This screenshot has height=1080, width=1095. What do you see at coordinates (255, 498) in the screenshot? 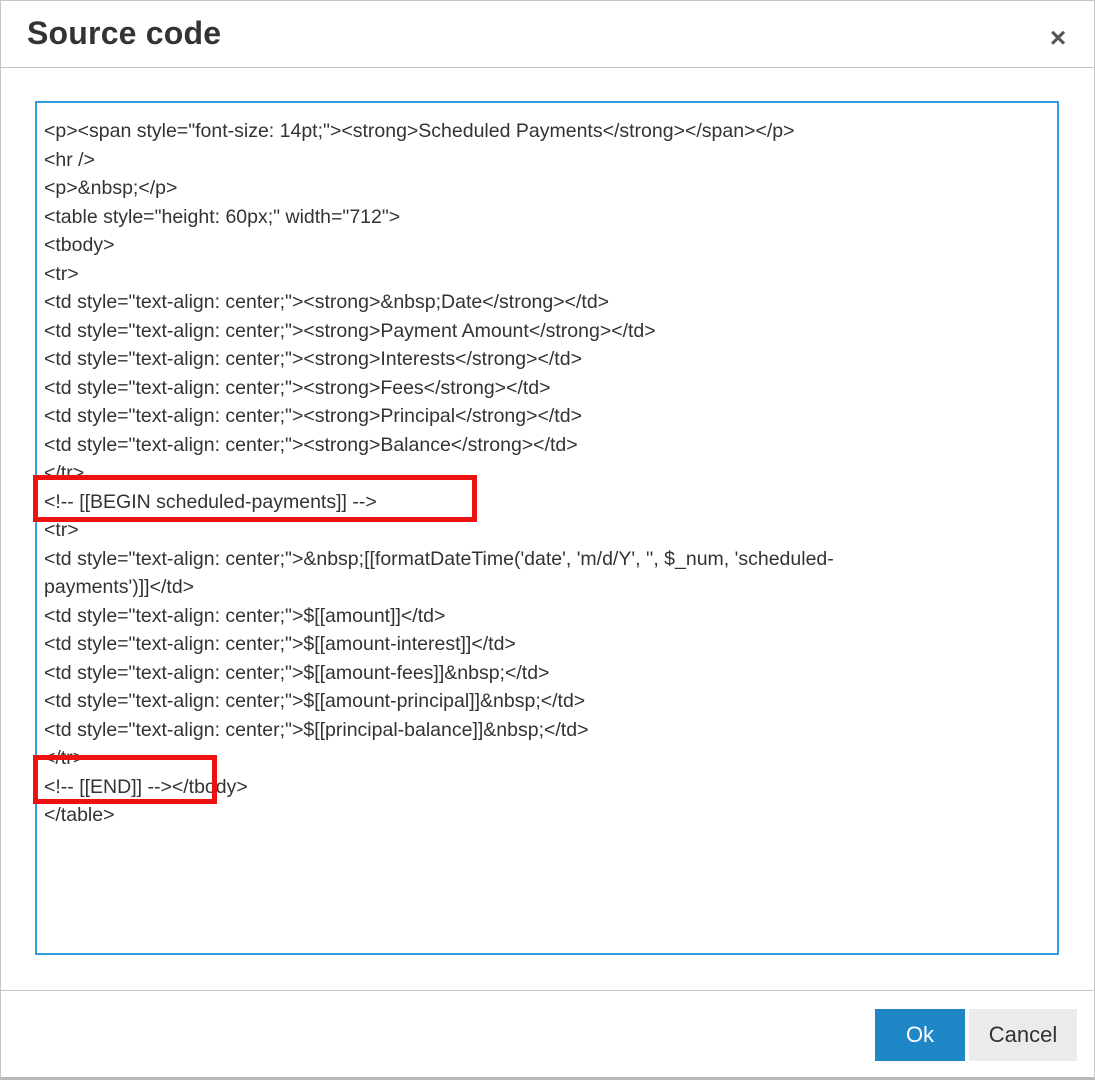
I see `begin-marker-highlight` at bounding box center [255, 498].